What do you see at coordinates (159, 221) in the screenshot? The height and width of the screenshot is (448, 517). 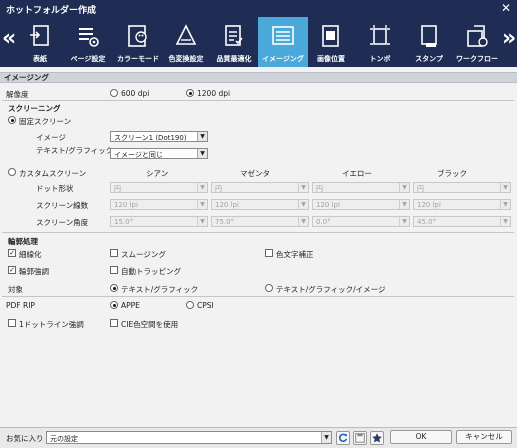 I see `screen-angle-cyan-select: 15.0° ▼` at bounding box center [159, 221].